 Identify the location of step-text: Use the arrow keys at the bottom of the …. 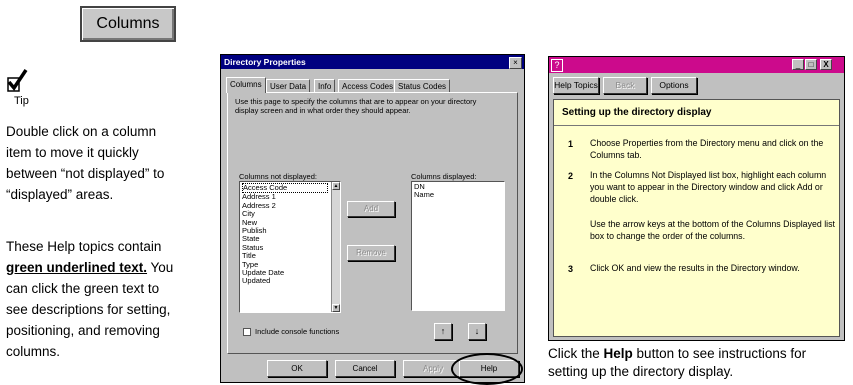
(712, 230).